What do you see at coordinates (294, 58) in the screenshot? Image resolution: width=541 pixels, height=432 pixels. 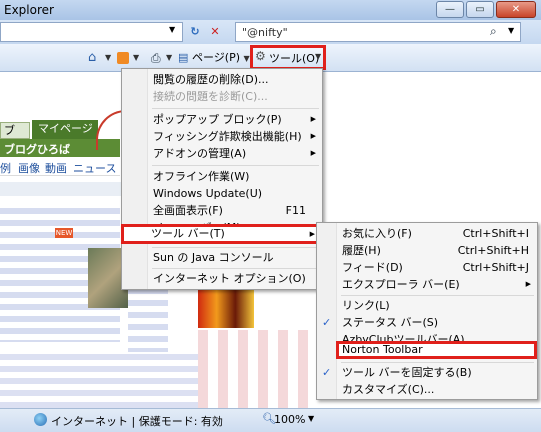 I see `tools-menu-label: ツール(O)` at bounding box center [294, 58].